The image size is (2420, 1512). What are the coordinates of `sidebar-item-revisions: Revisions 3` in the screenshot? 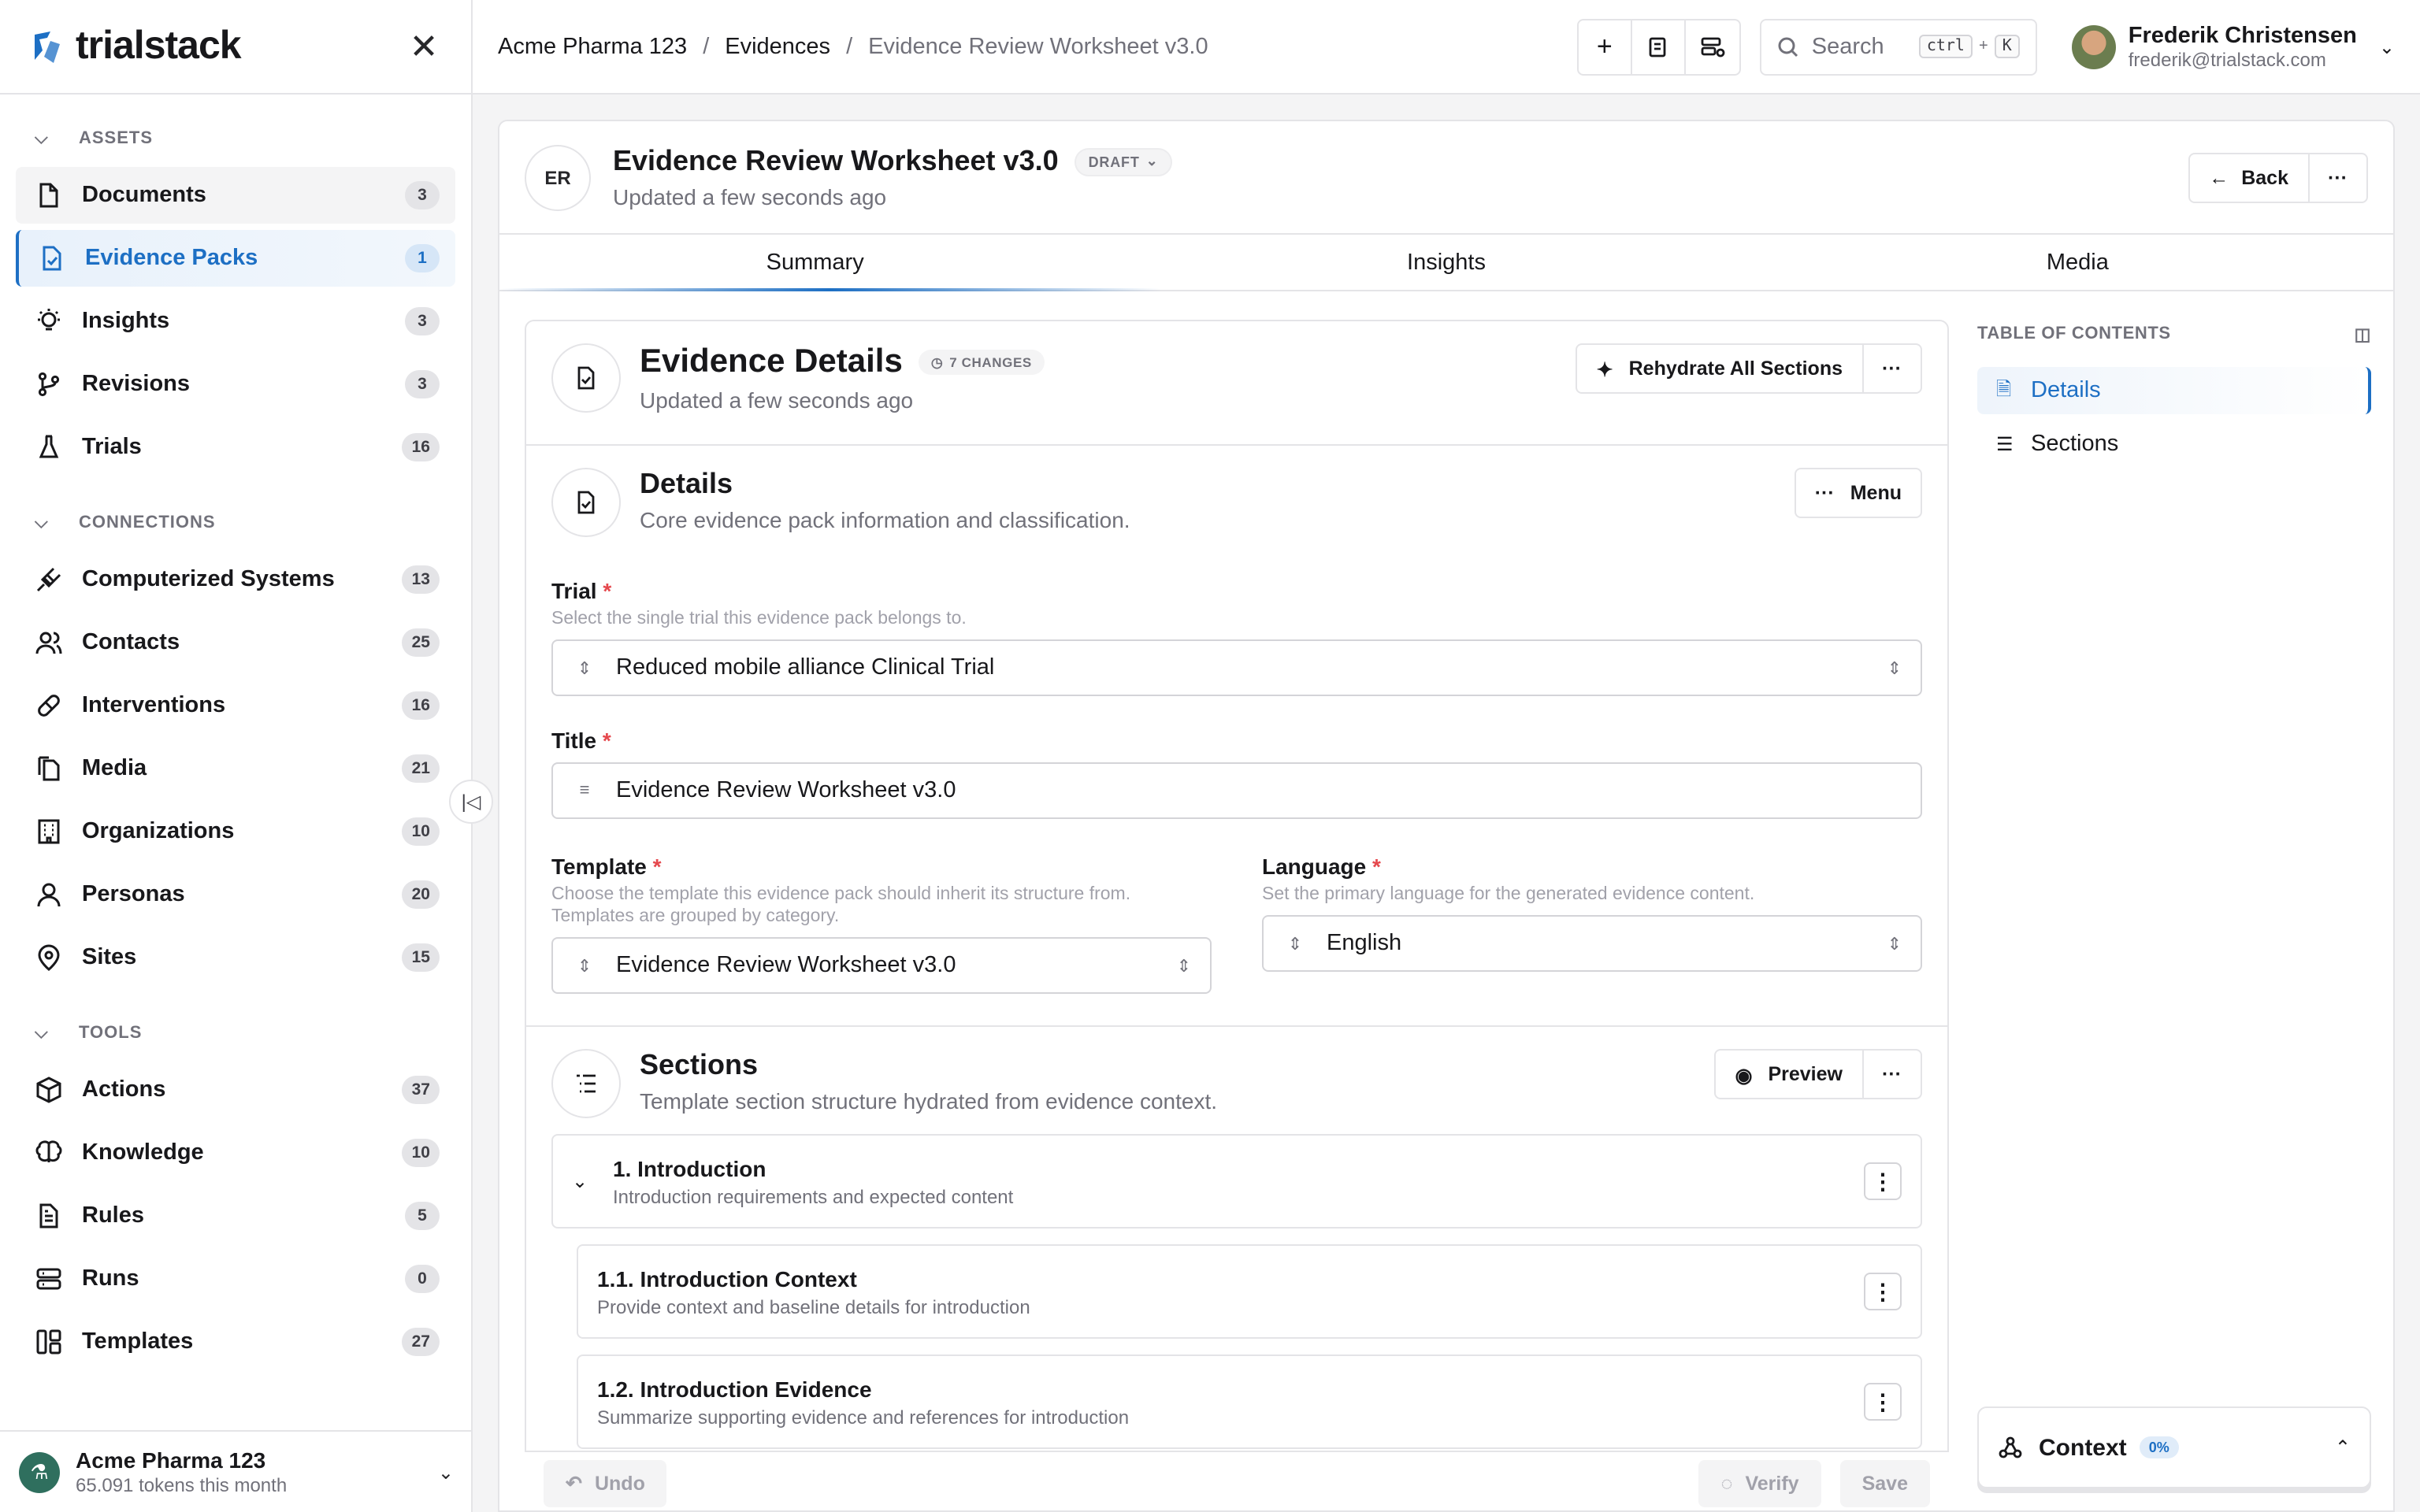 It's located at (235, 384).